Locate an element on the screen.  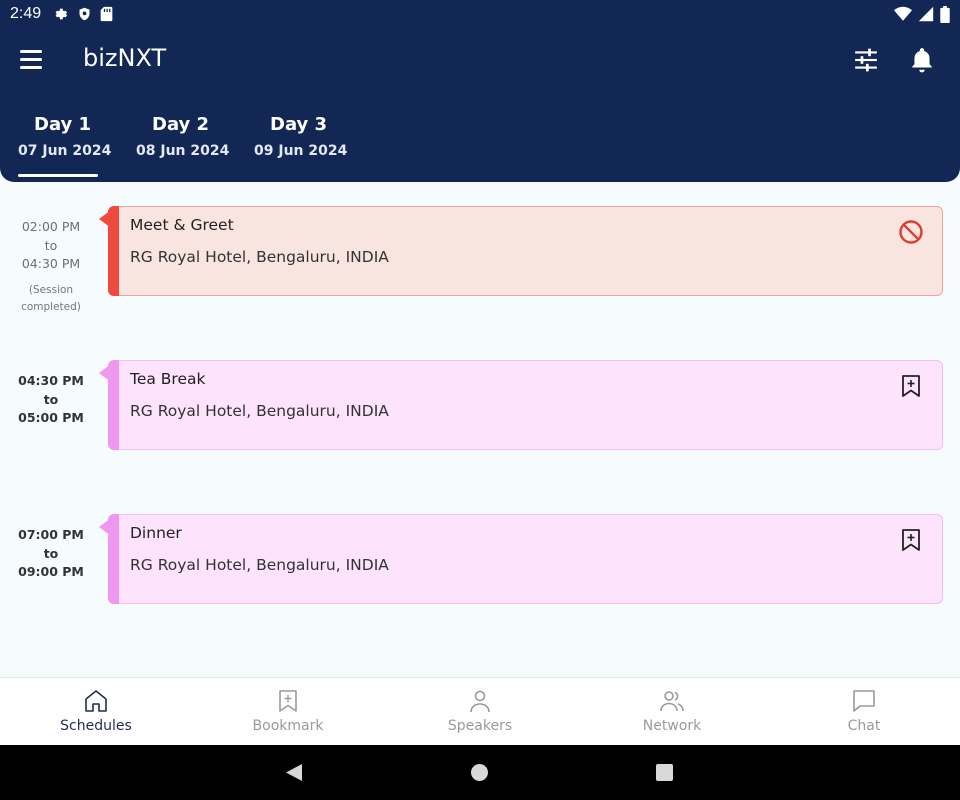
start-time: 04:30 PM is located at coordinates (51, 380).